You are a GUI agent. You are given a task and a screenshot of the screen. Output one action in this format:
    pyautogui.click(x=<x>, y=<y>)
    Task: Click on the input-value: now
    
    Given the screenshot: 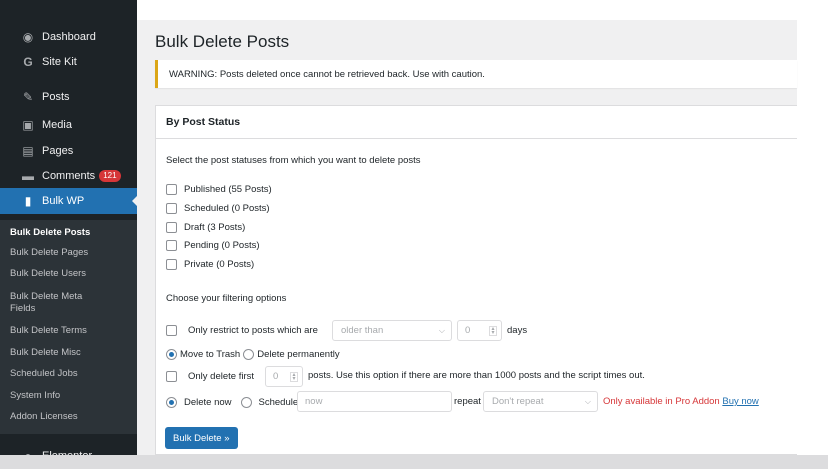 What is the action you would take?
    pyautogui.click(x=314, y=401)
    